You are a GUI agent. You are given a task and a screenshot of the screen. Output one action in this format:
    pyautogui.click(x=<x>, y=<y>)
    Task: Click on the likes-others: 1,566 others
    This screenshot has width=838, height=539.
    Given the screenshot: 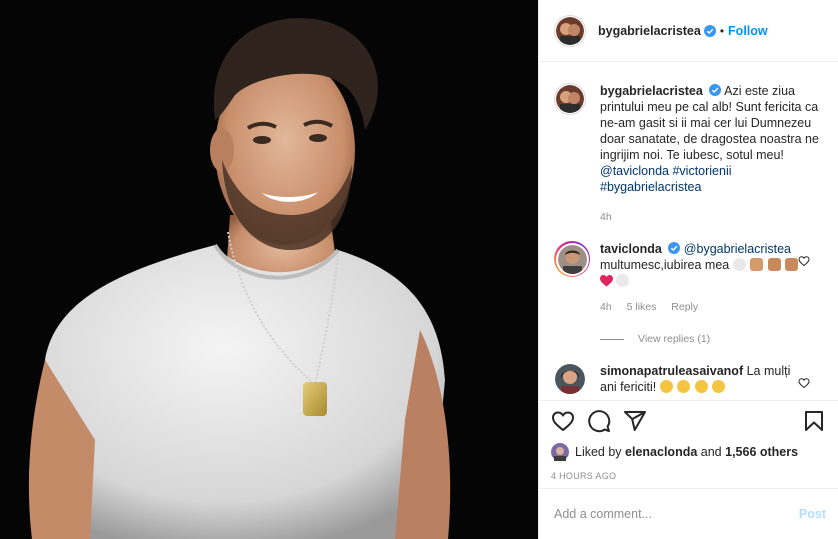 What is the action you would take?
    pyautogui.click(x=761, y=452)
    